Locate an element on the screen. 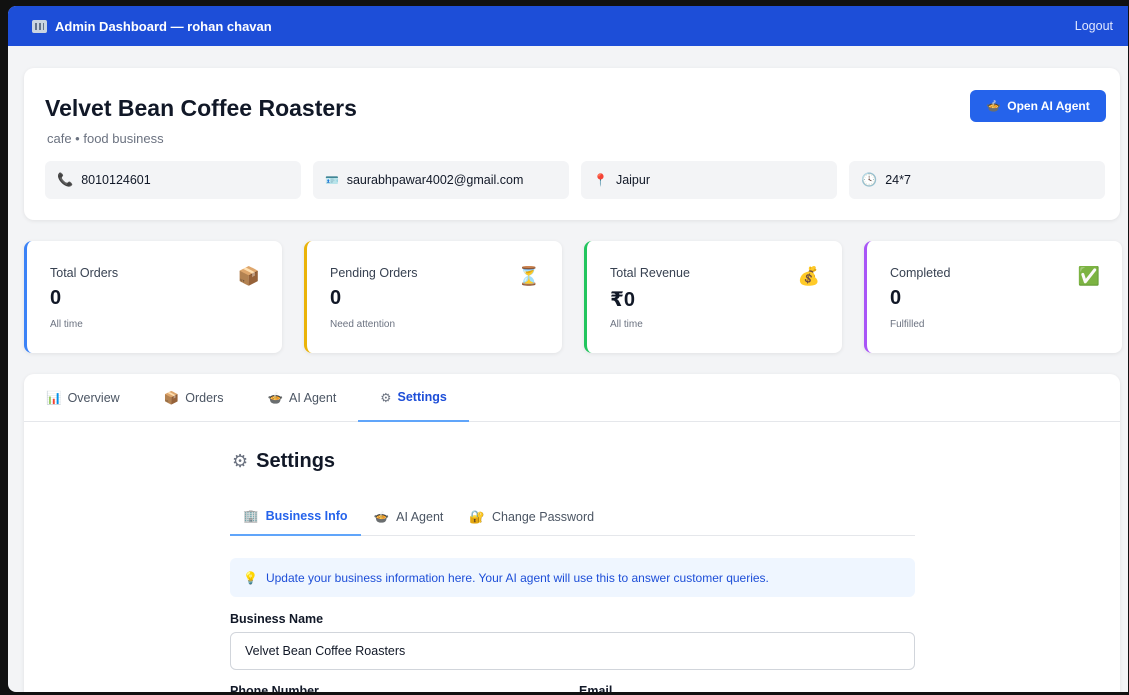 Image resolution: width=1129 pixels, height=695 pixels. hourglass-icon: ⏳ is located at coordinates (528, 276).